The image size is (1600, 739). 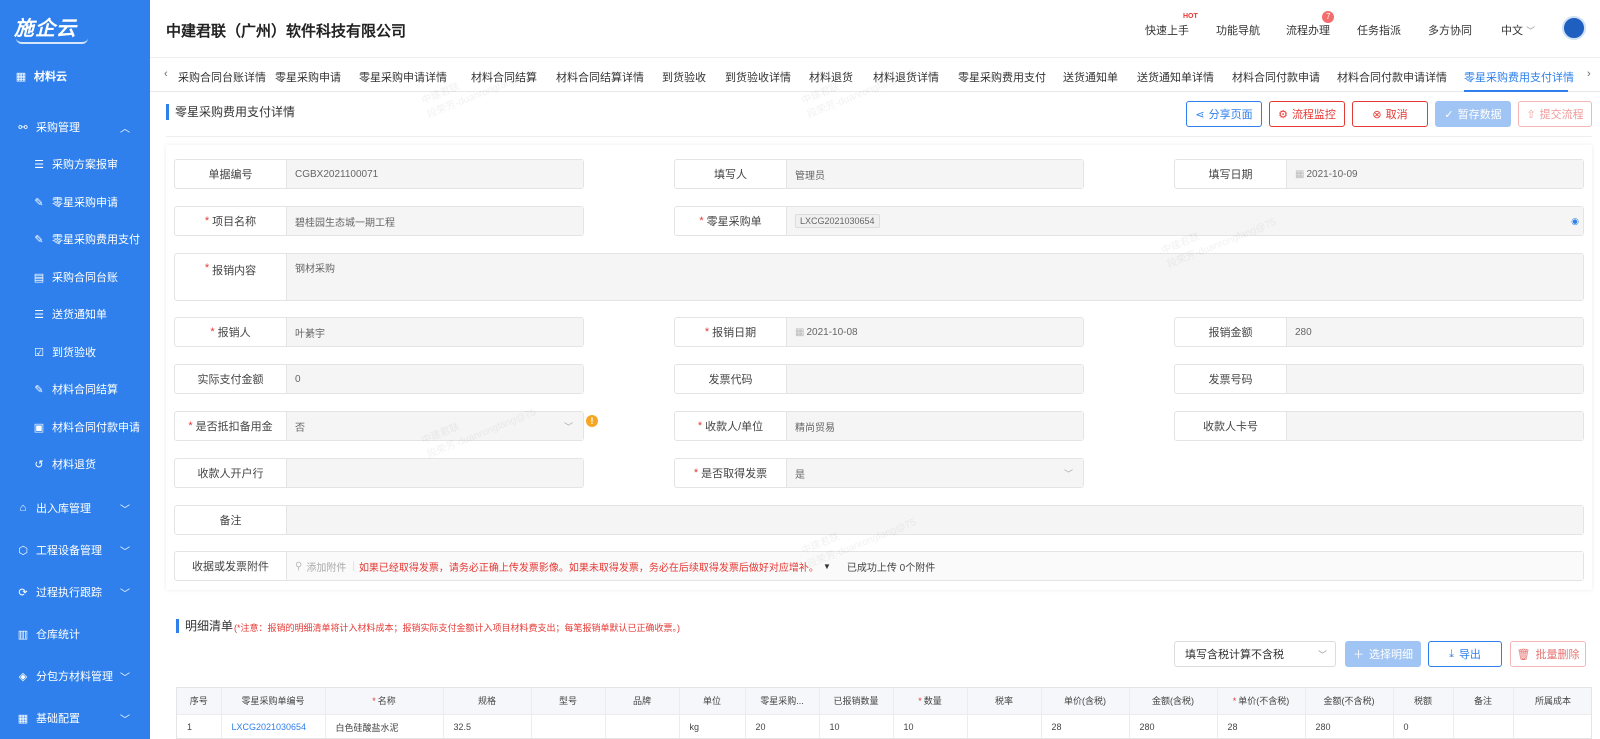 What do you see at coordinates (1175, 77) in the screenshot?
I see `tab-delivery-notice-detail: 送货通知单详情` at bounding box center [1175, 77].